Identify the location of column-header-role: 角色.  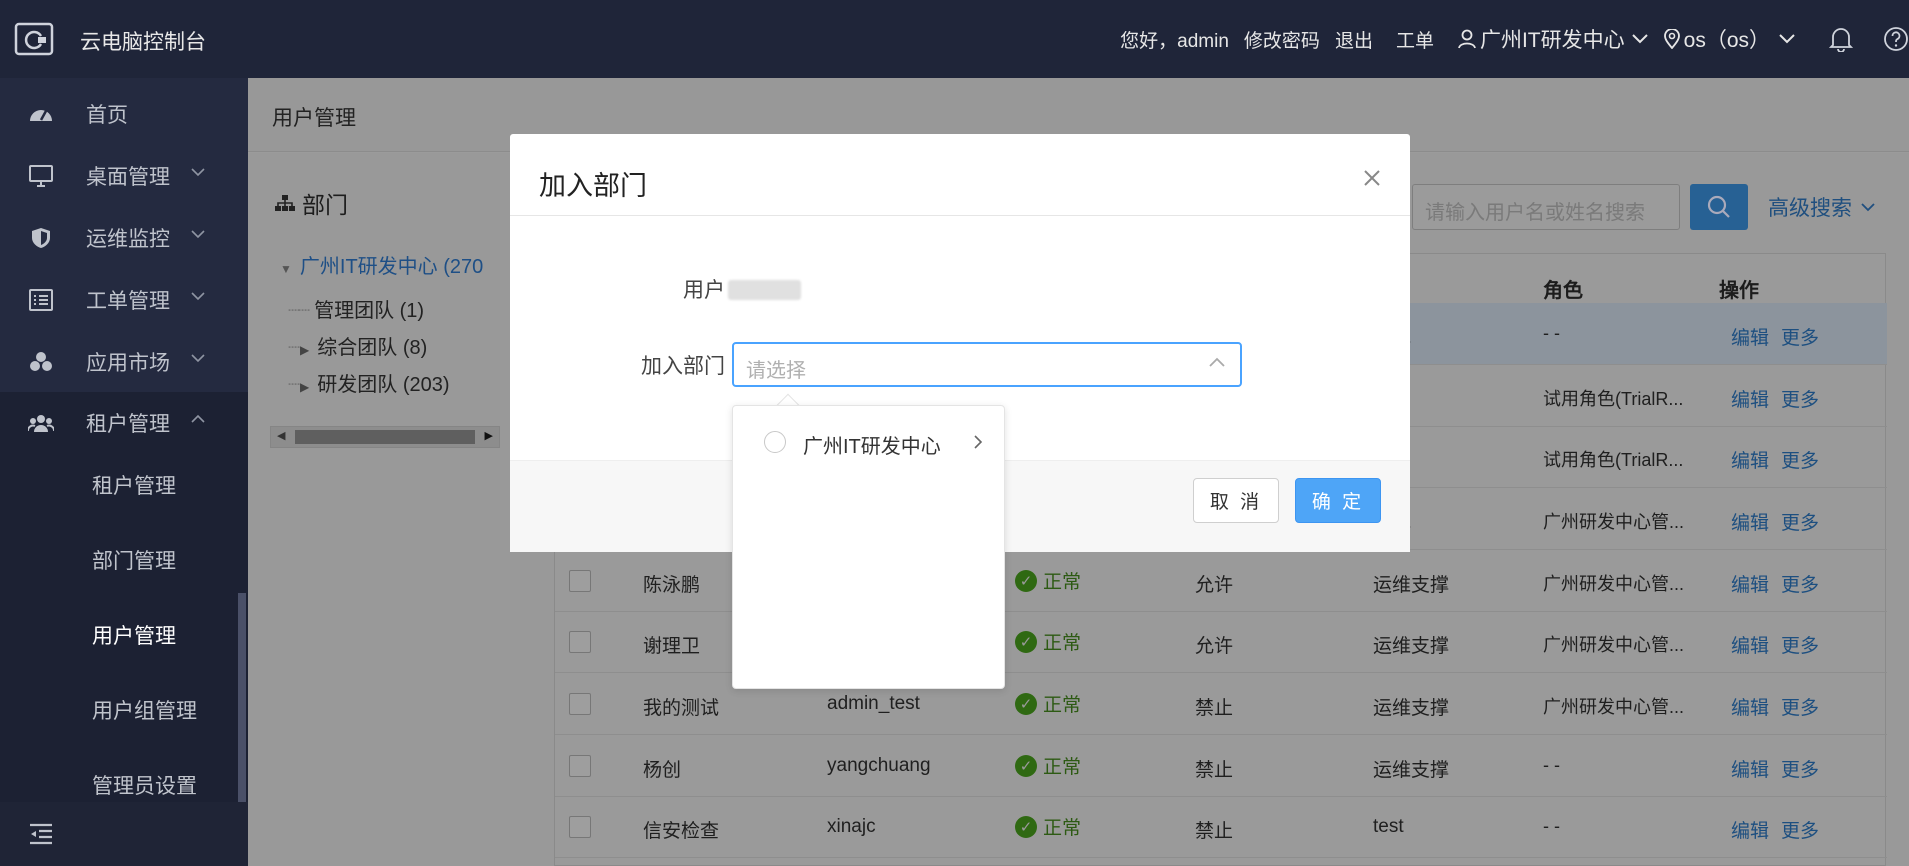
(1563, 291).